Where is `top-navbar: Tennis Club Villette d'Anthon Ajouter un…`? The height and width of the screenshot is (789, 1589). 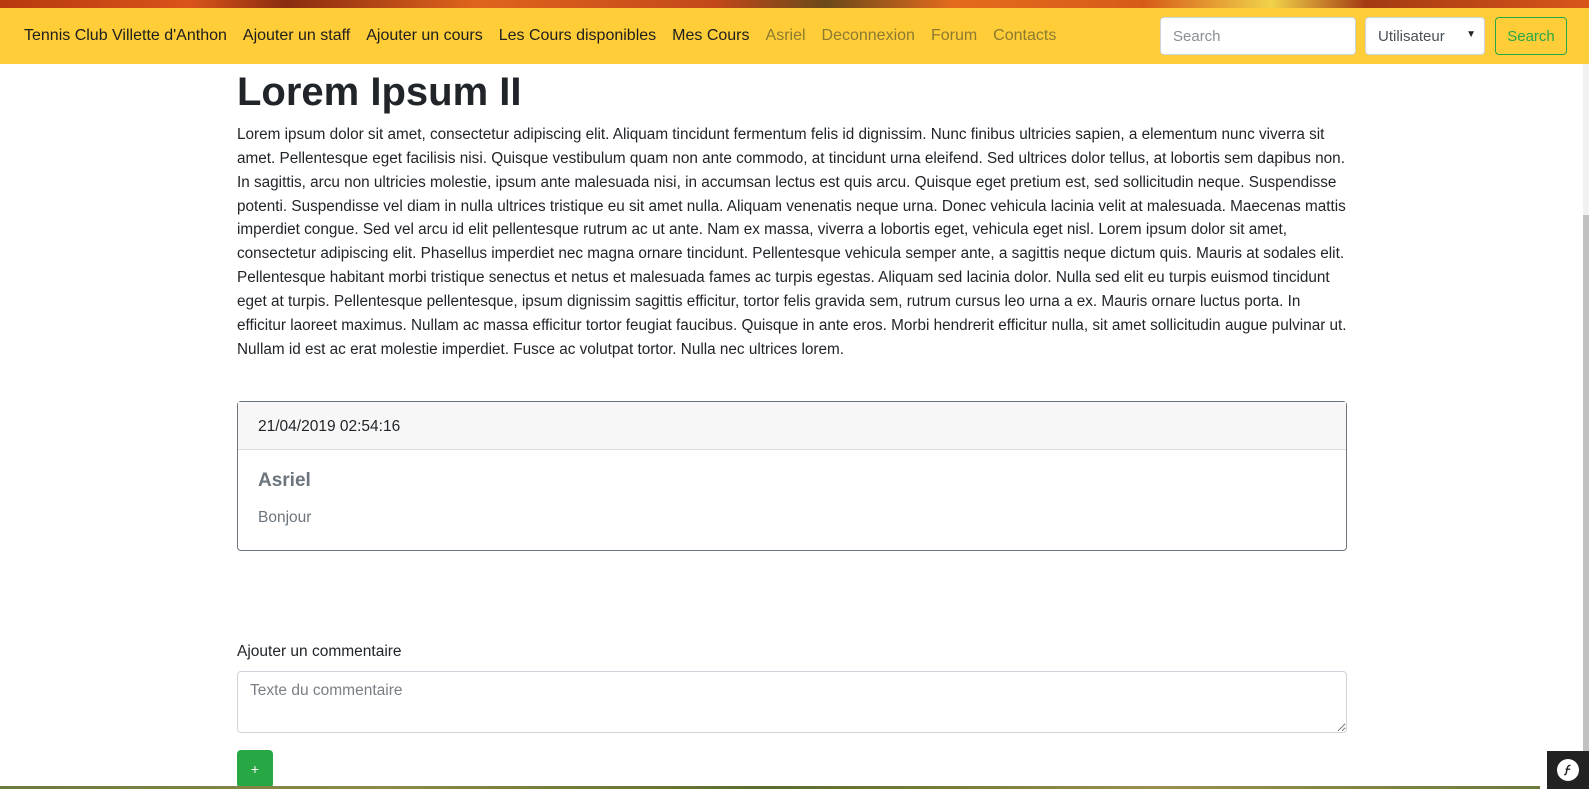 top-navbar: Tennis Club Villette d'Anthon Ajouter un… is located at coordinates (794, 36).